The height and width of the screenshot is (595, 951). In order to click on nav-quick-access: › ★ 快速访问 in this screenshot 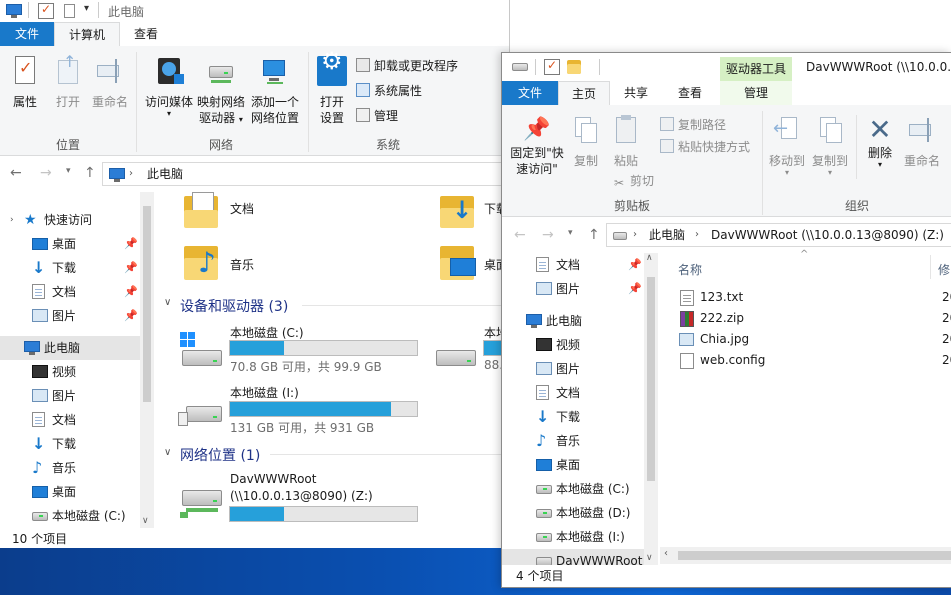, I will do `click(70, 220)`.